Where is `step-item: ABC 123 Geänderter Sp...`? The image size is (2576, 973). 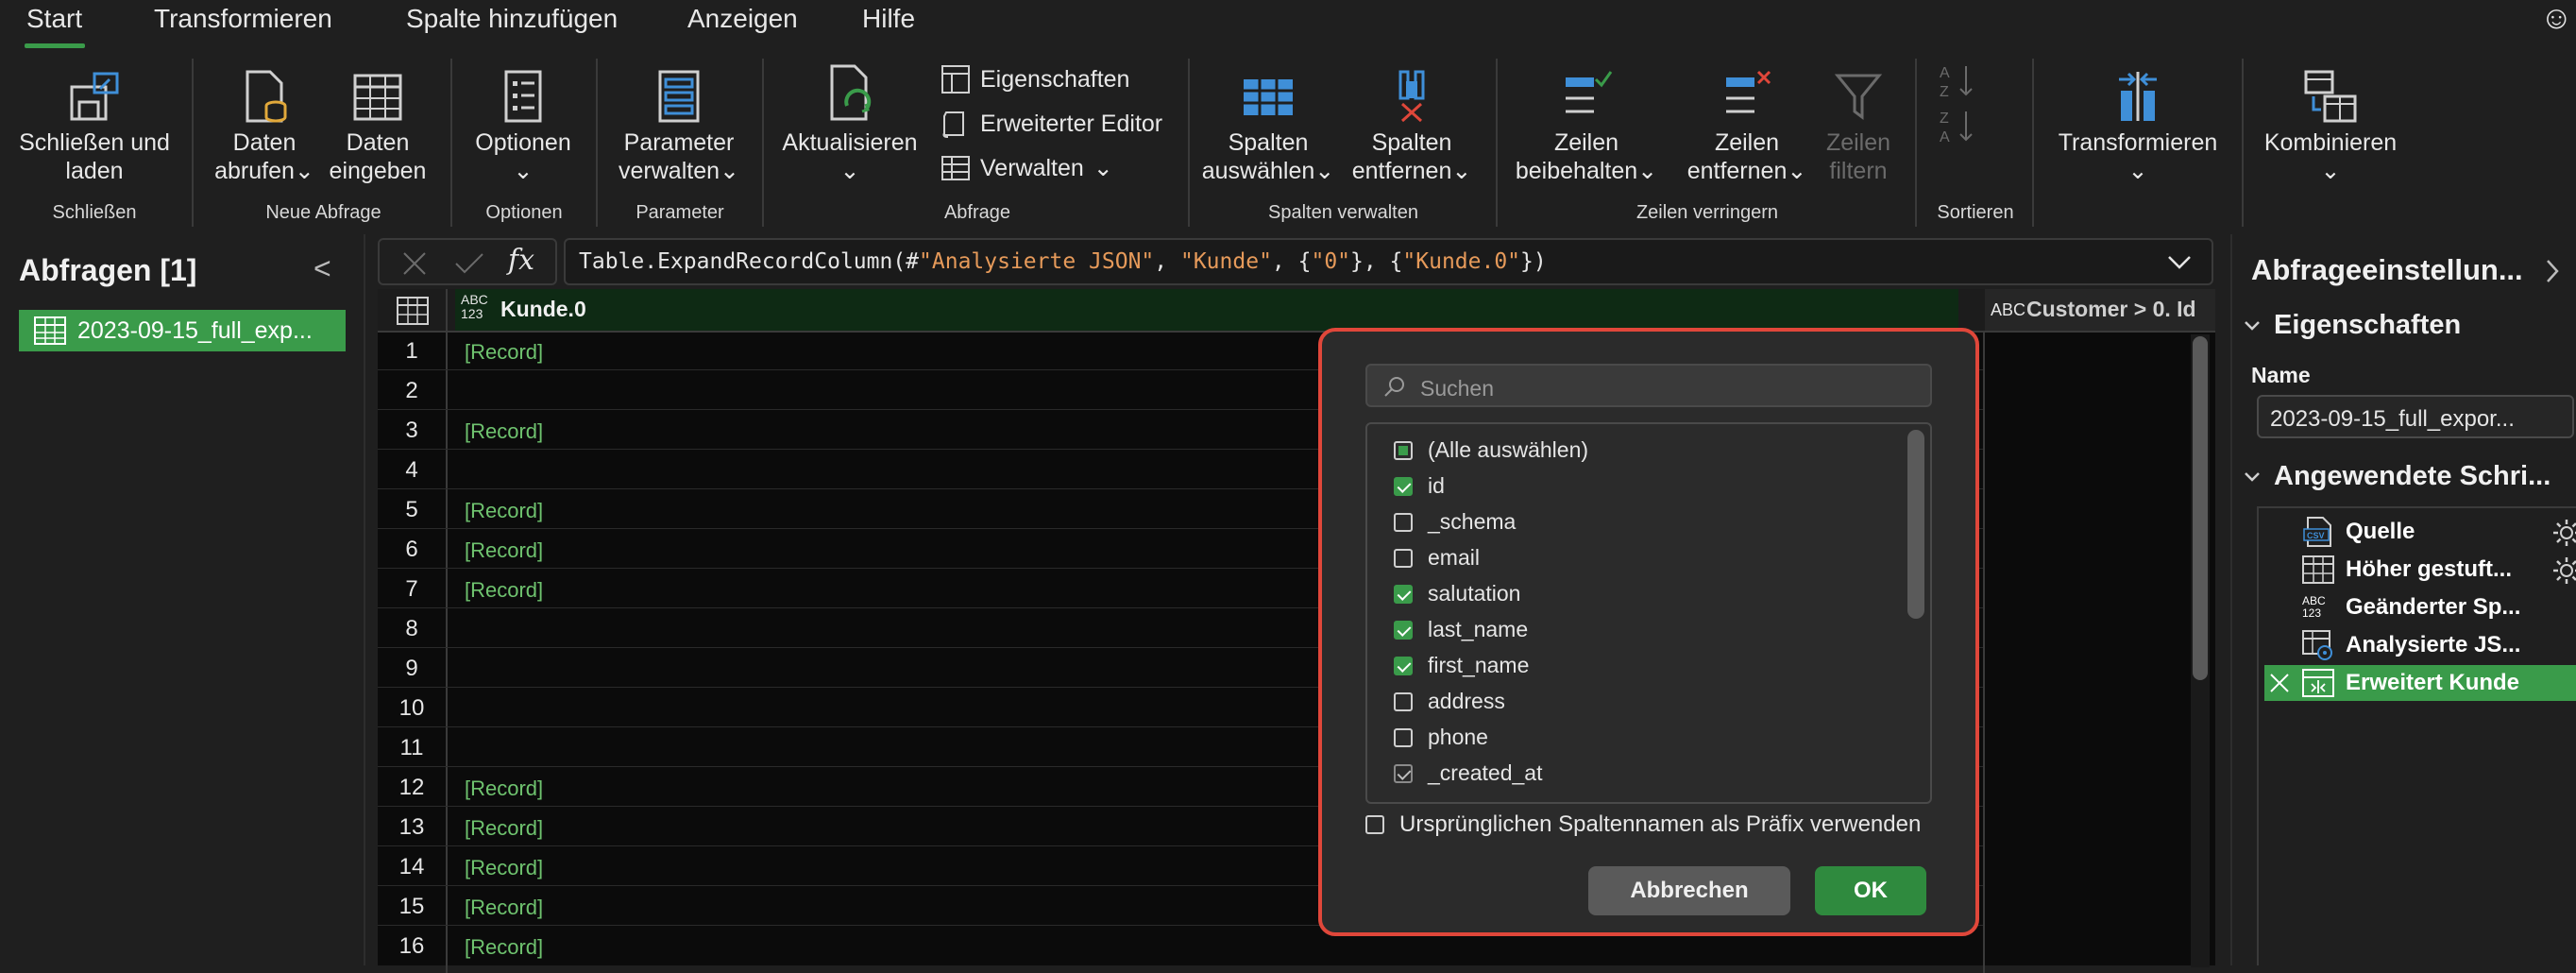
step-item: ABC 123 Geänderter Sp... is located at coordinates (2420, 607).